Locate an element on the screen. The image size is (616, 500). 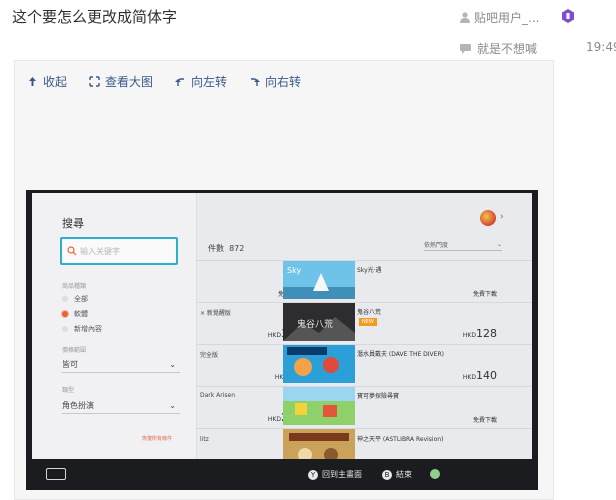
end-hint: B 結束 is located at coordinates (397, 474).